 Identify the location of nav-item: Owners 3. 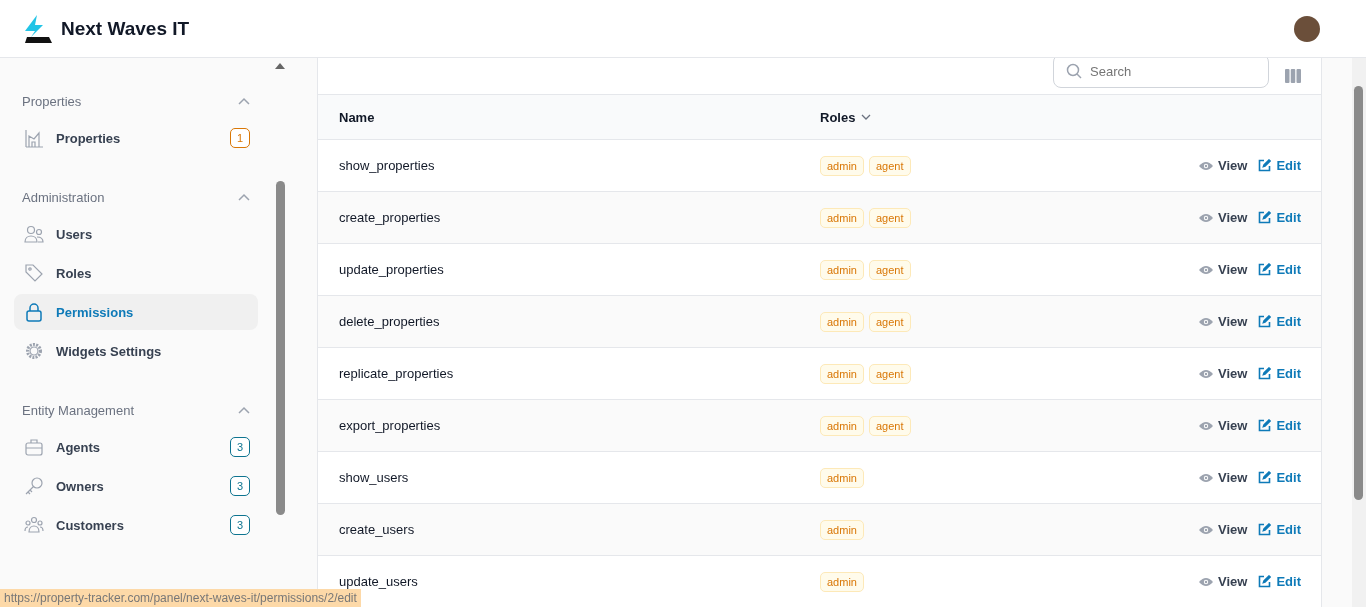
(136, 486).